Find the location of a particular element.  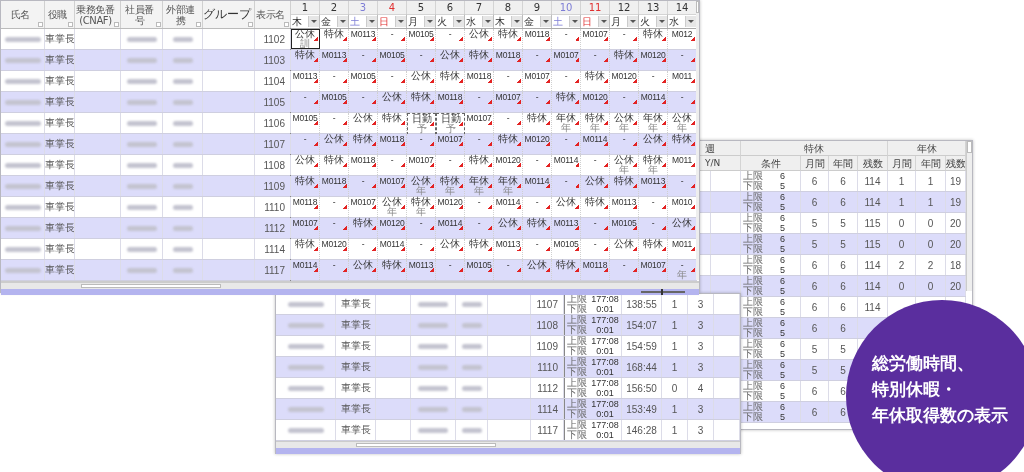

table-cell: 1108 is located at coordinates (547, 325).